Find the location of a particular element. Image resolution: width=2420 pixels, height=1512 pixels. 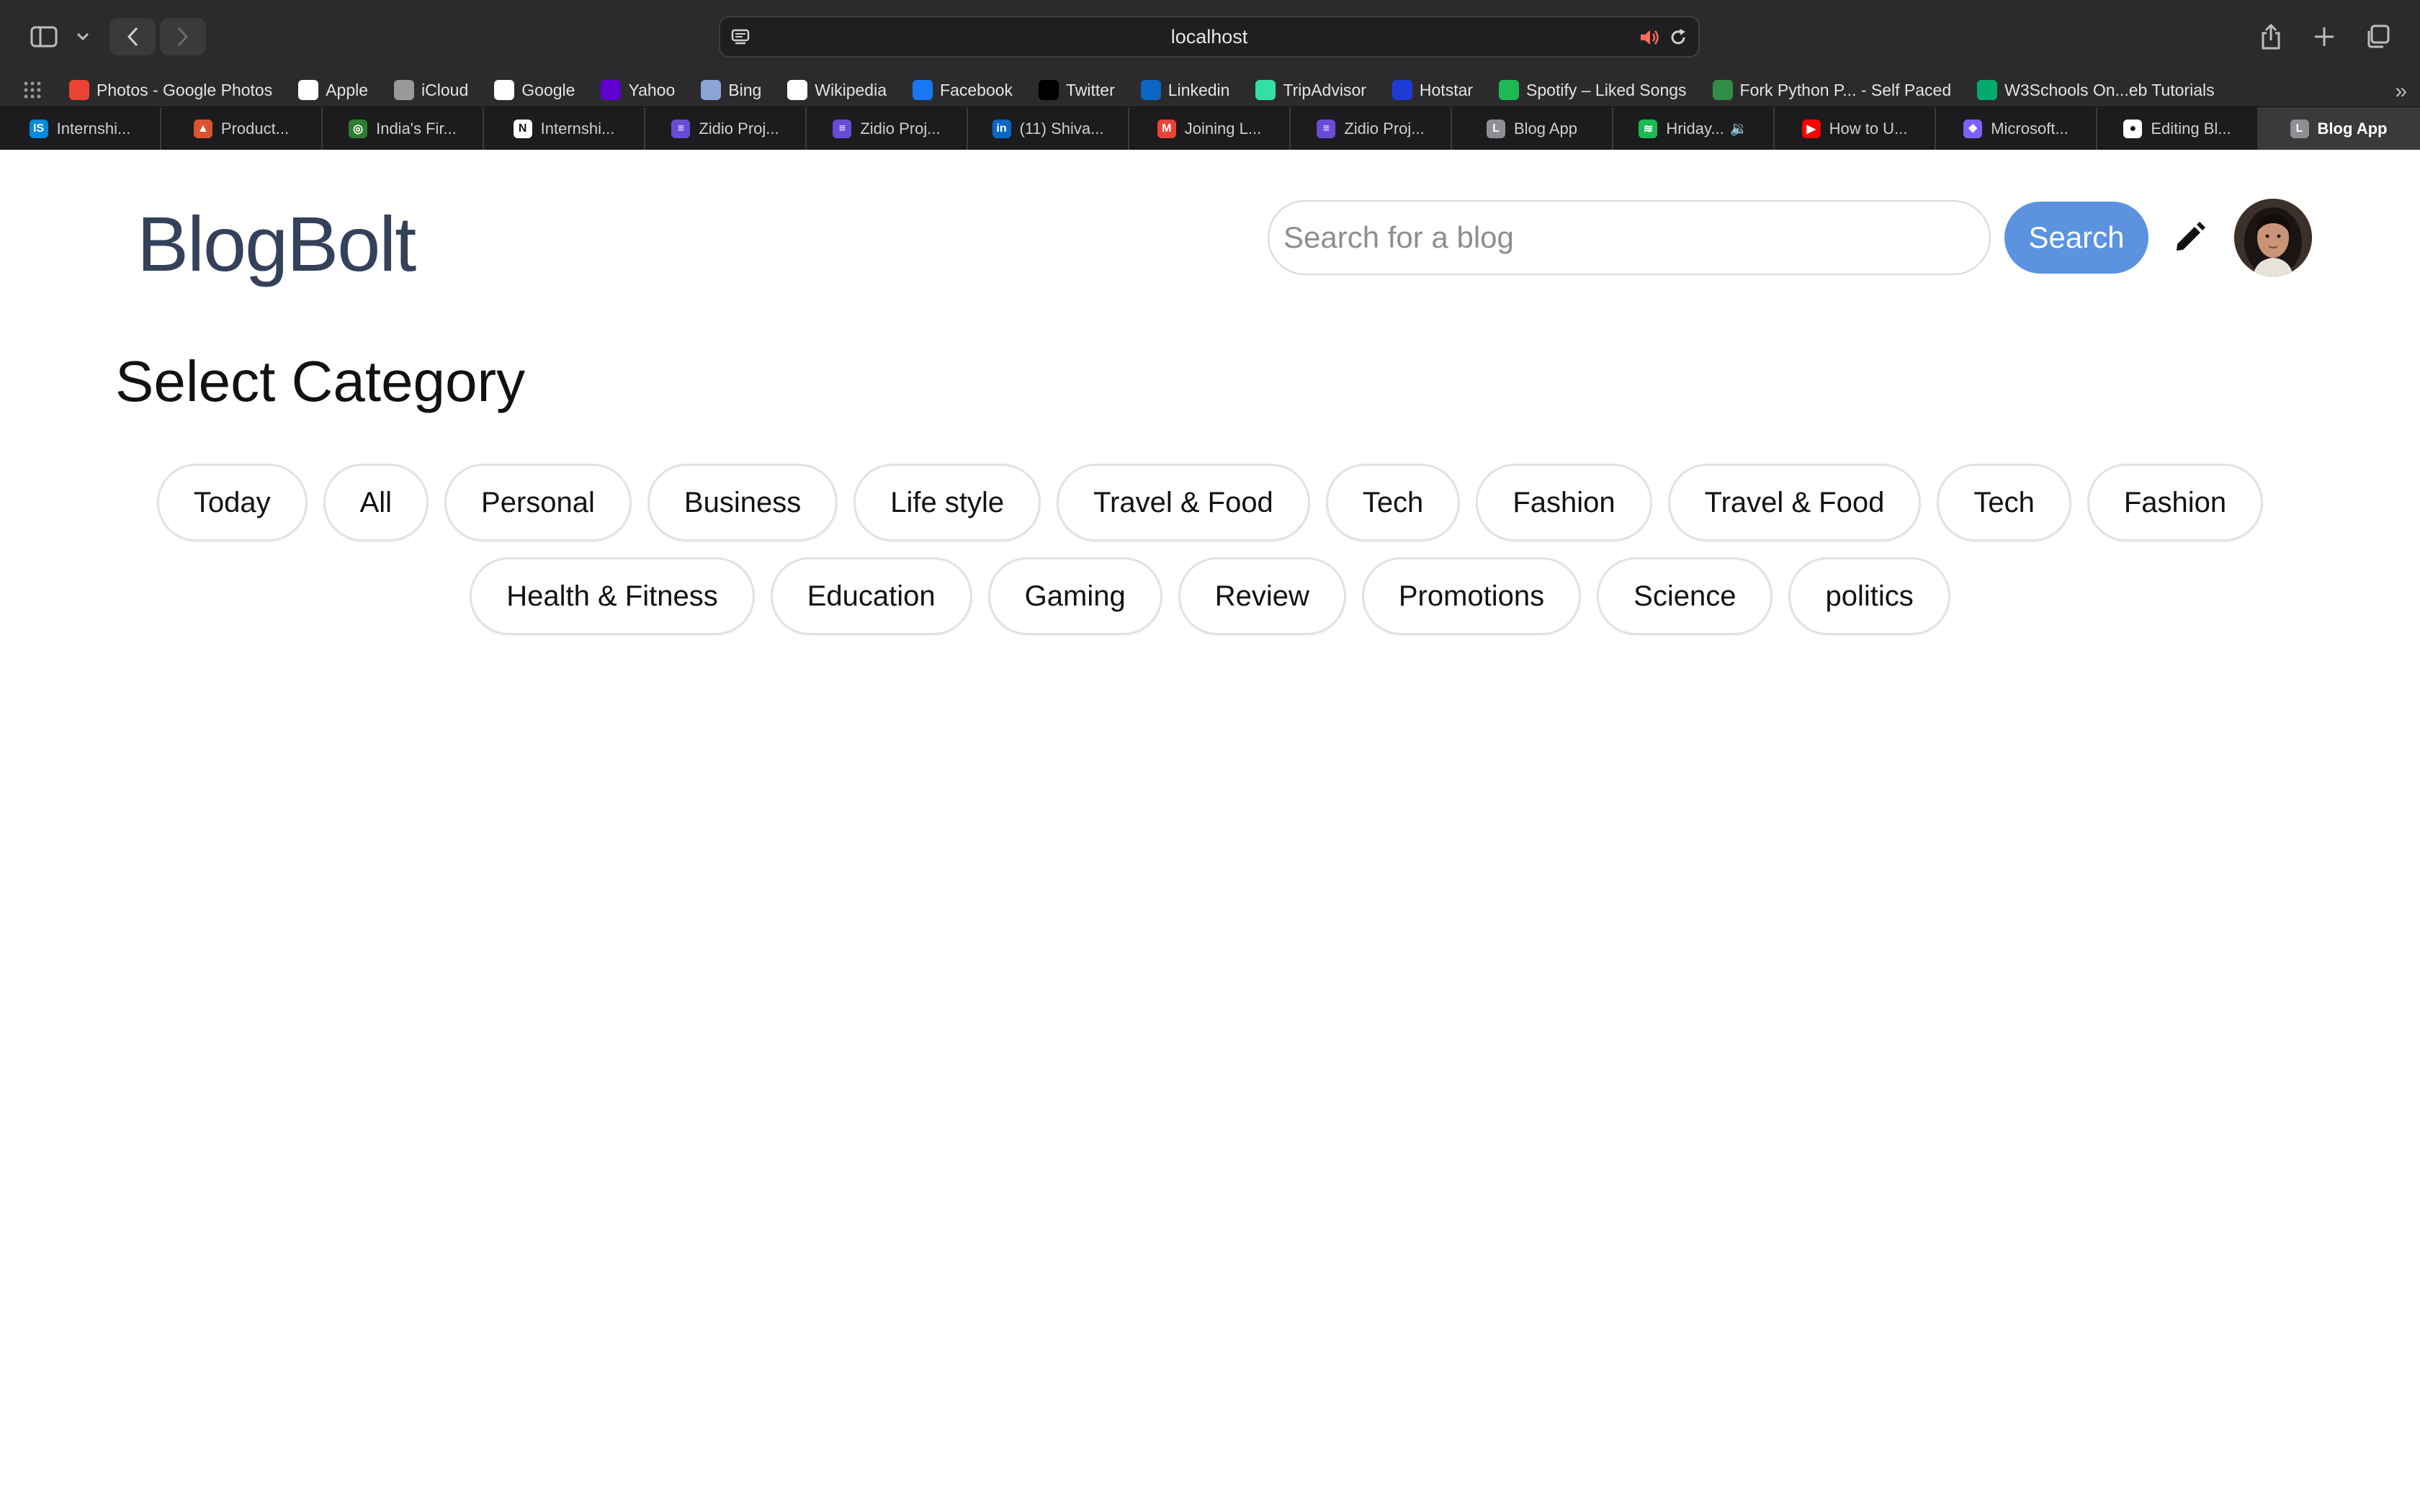

new-tab-button is located at coordinates (2324, 36).